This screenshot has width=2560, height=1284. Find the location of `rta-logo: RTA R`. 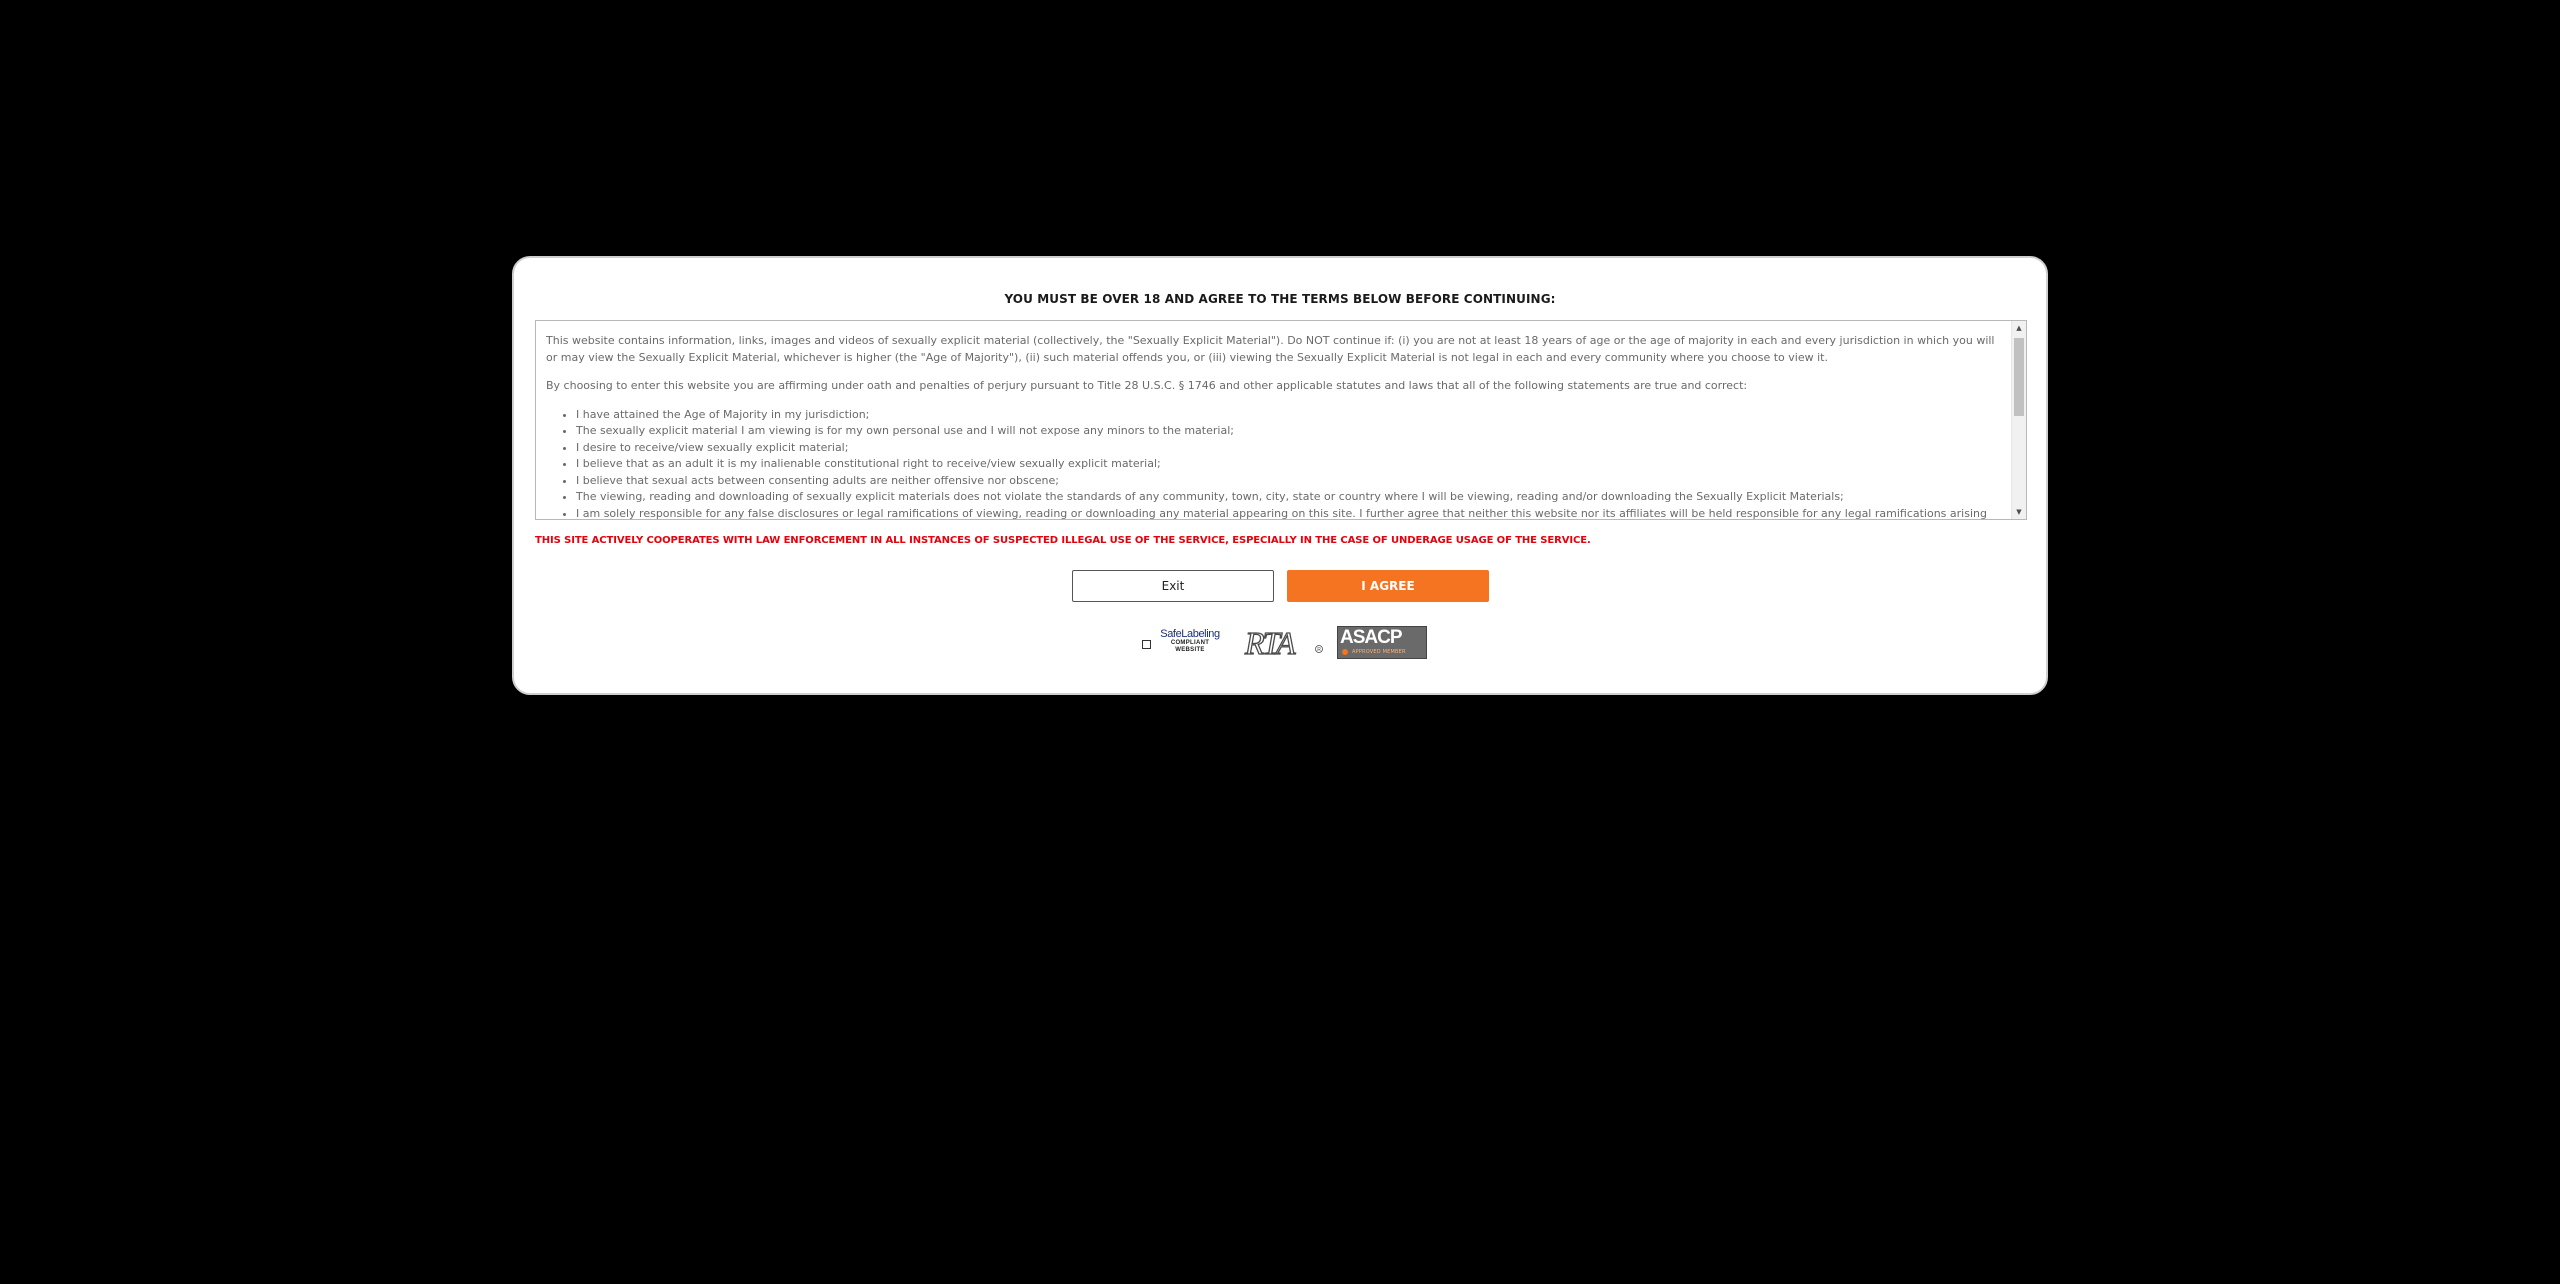

rta-logo: RTA R is located at coordinates (1284, 643).